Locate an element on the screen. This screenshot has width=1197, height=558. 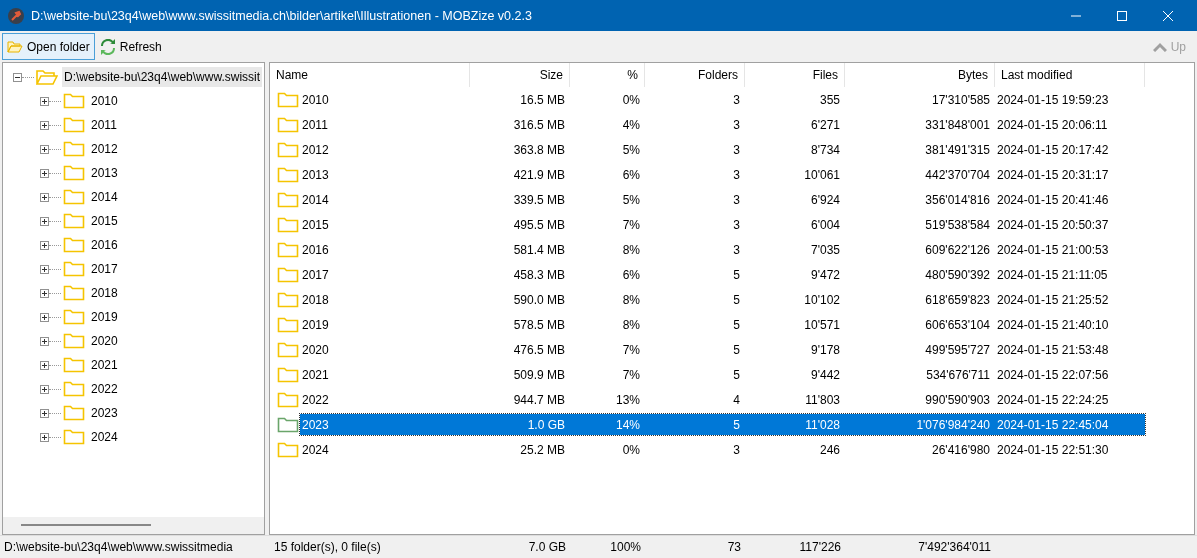
tree-item: 2024 is located at coordinates (104, 437).